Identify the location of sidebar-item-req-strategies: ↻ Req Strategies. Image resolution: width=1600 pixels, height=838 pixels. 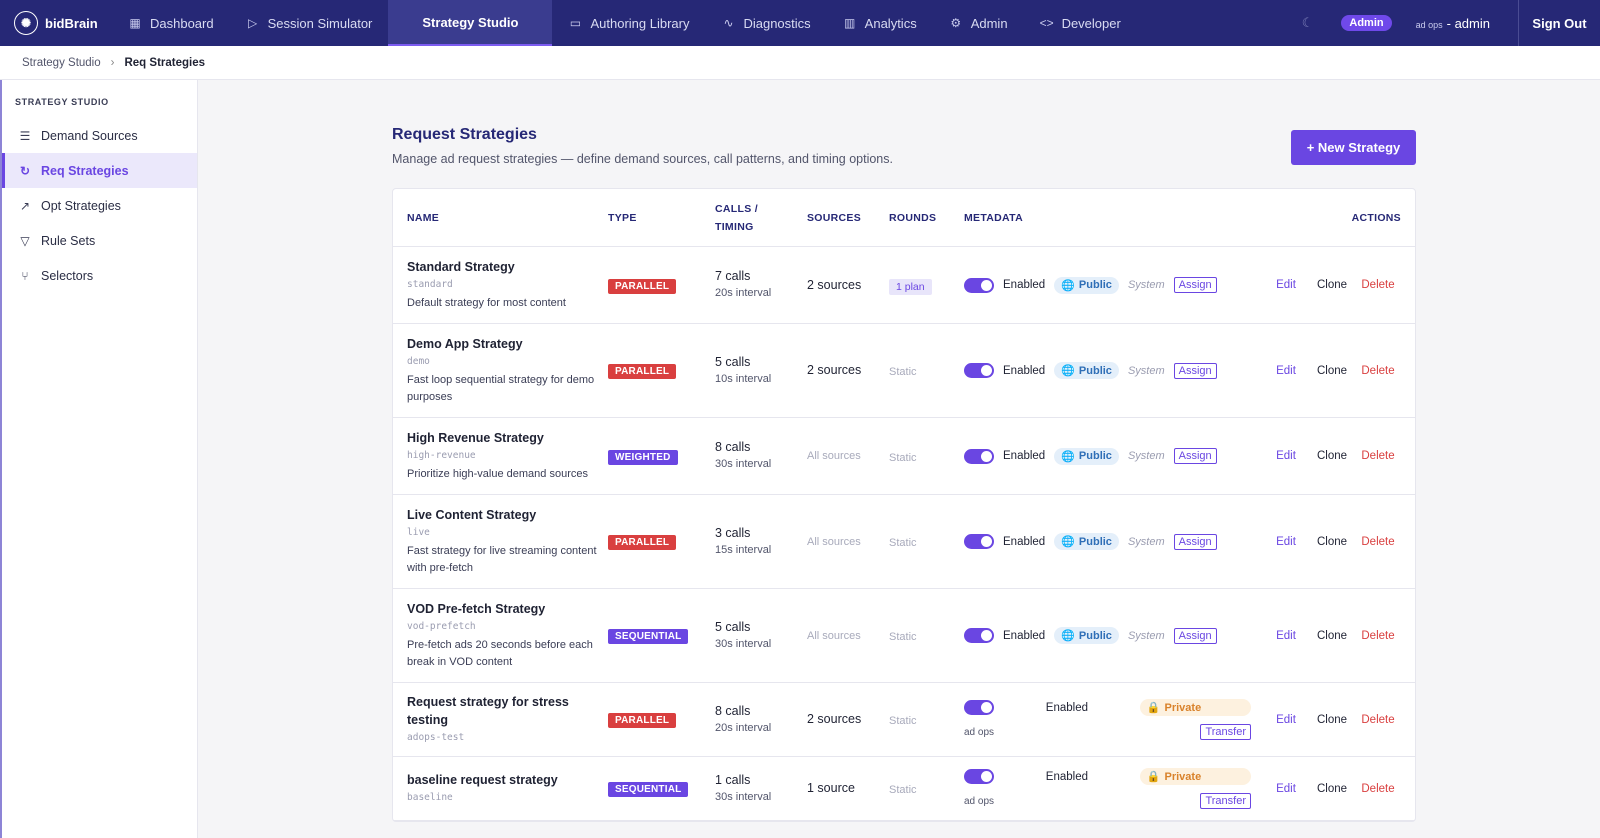
(99, 170).